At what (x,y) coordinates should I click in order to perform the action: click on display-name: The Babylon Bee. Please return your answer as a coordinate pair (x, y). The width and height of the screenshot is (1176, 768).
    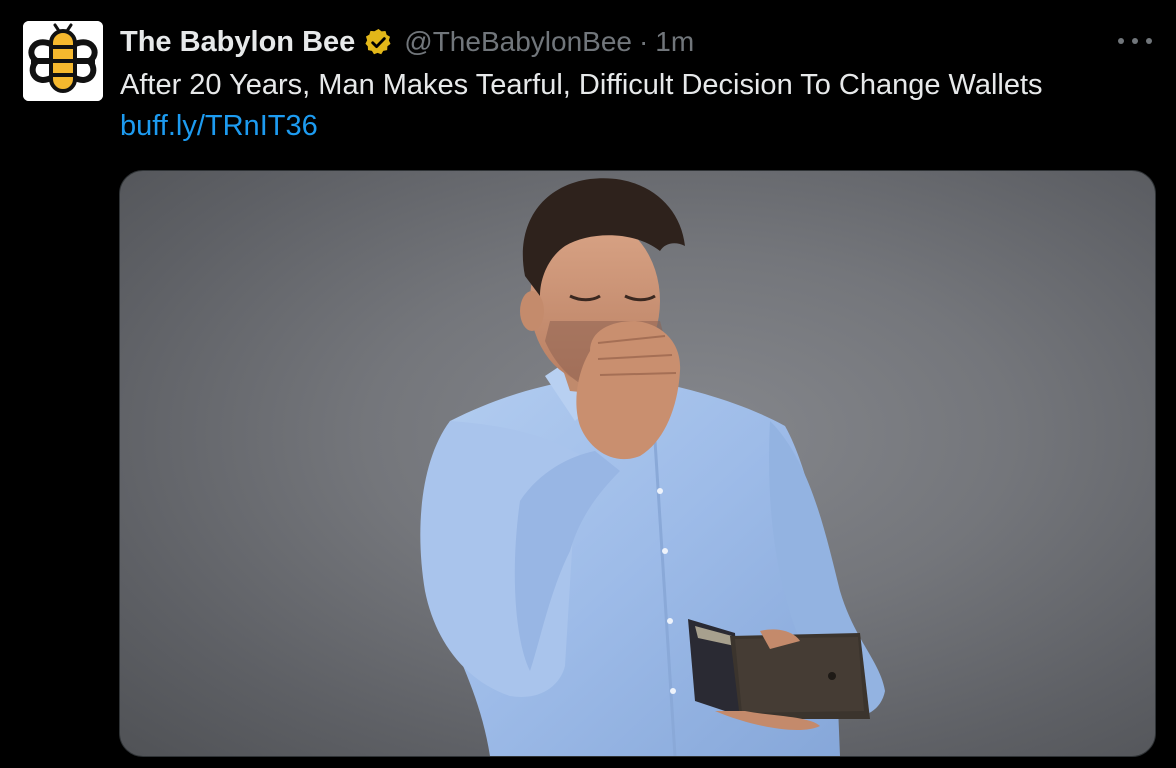
    Looking at the image, I should click on (237, 42).